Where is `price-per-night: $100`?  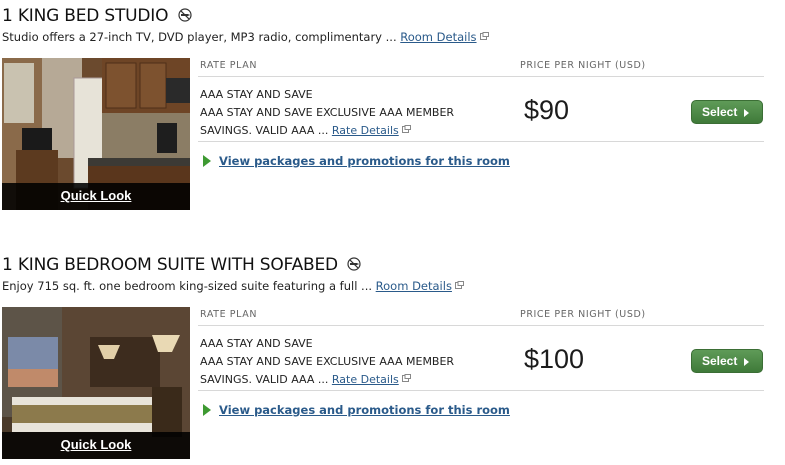 price-per-night: $100 is located at coordinates (554, 359).